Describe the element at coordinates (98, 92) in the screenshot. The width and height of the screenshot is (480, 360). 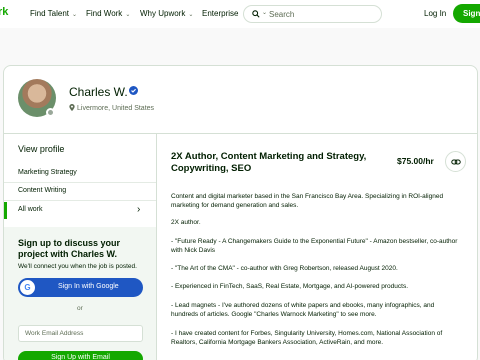
I see `freelancer-name: Charles W.` at that location.